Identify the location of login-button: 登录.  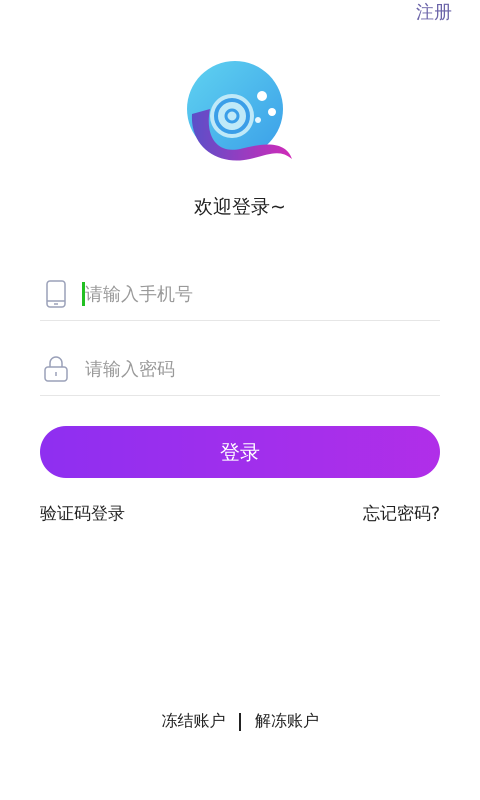
(240, 452).